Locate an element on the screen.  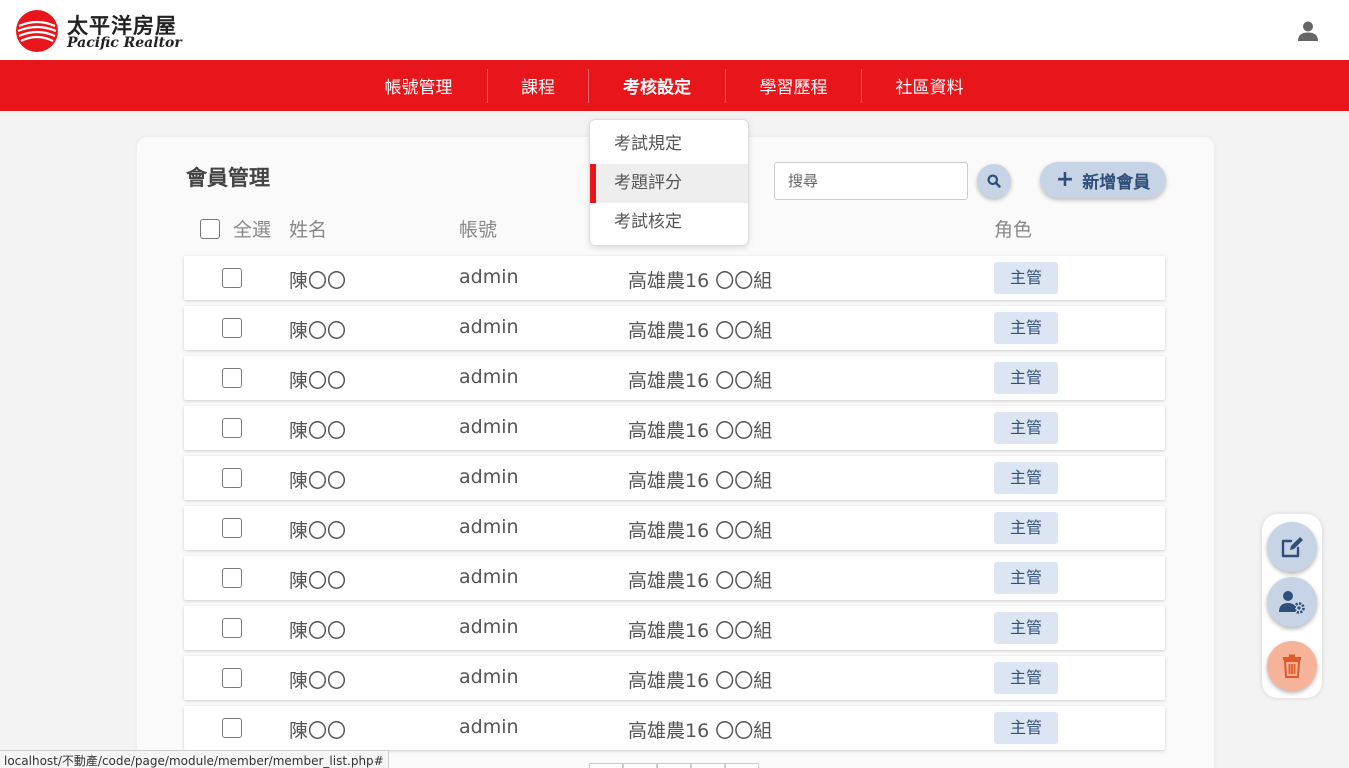
page-title: 會員管理 is located at coordinates (228, 178).